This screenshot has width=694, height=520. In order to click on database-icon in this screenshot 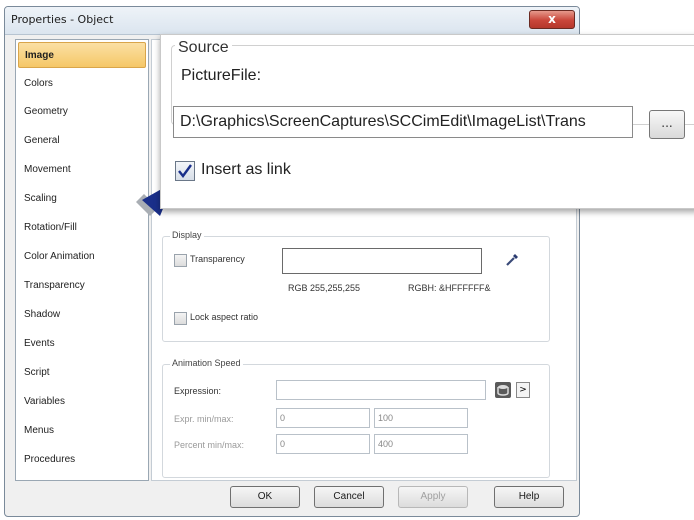, I will do `click(503, 390)`.